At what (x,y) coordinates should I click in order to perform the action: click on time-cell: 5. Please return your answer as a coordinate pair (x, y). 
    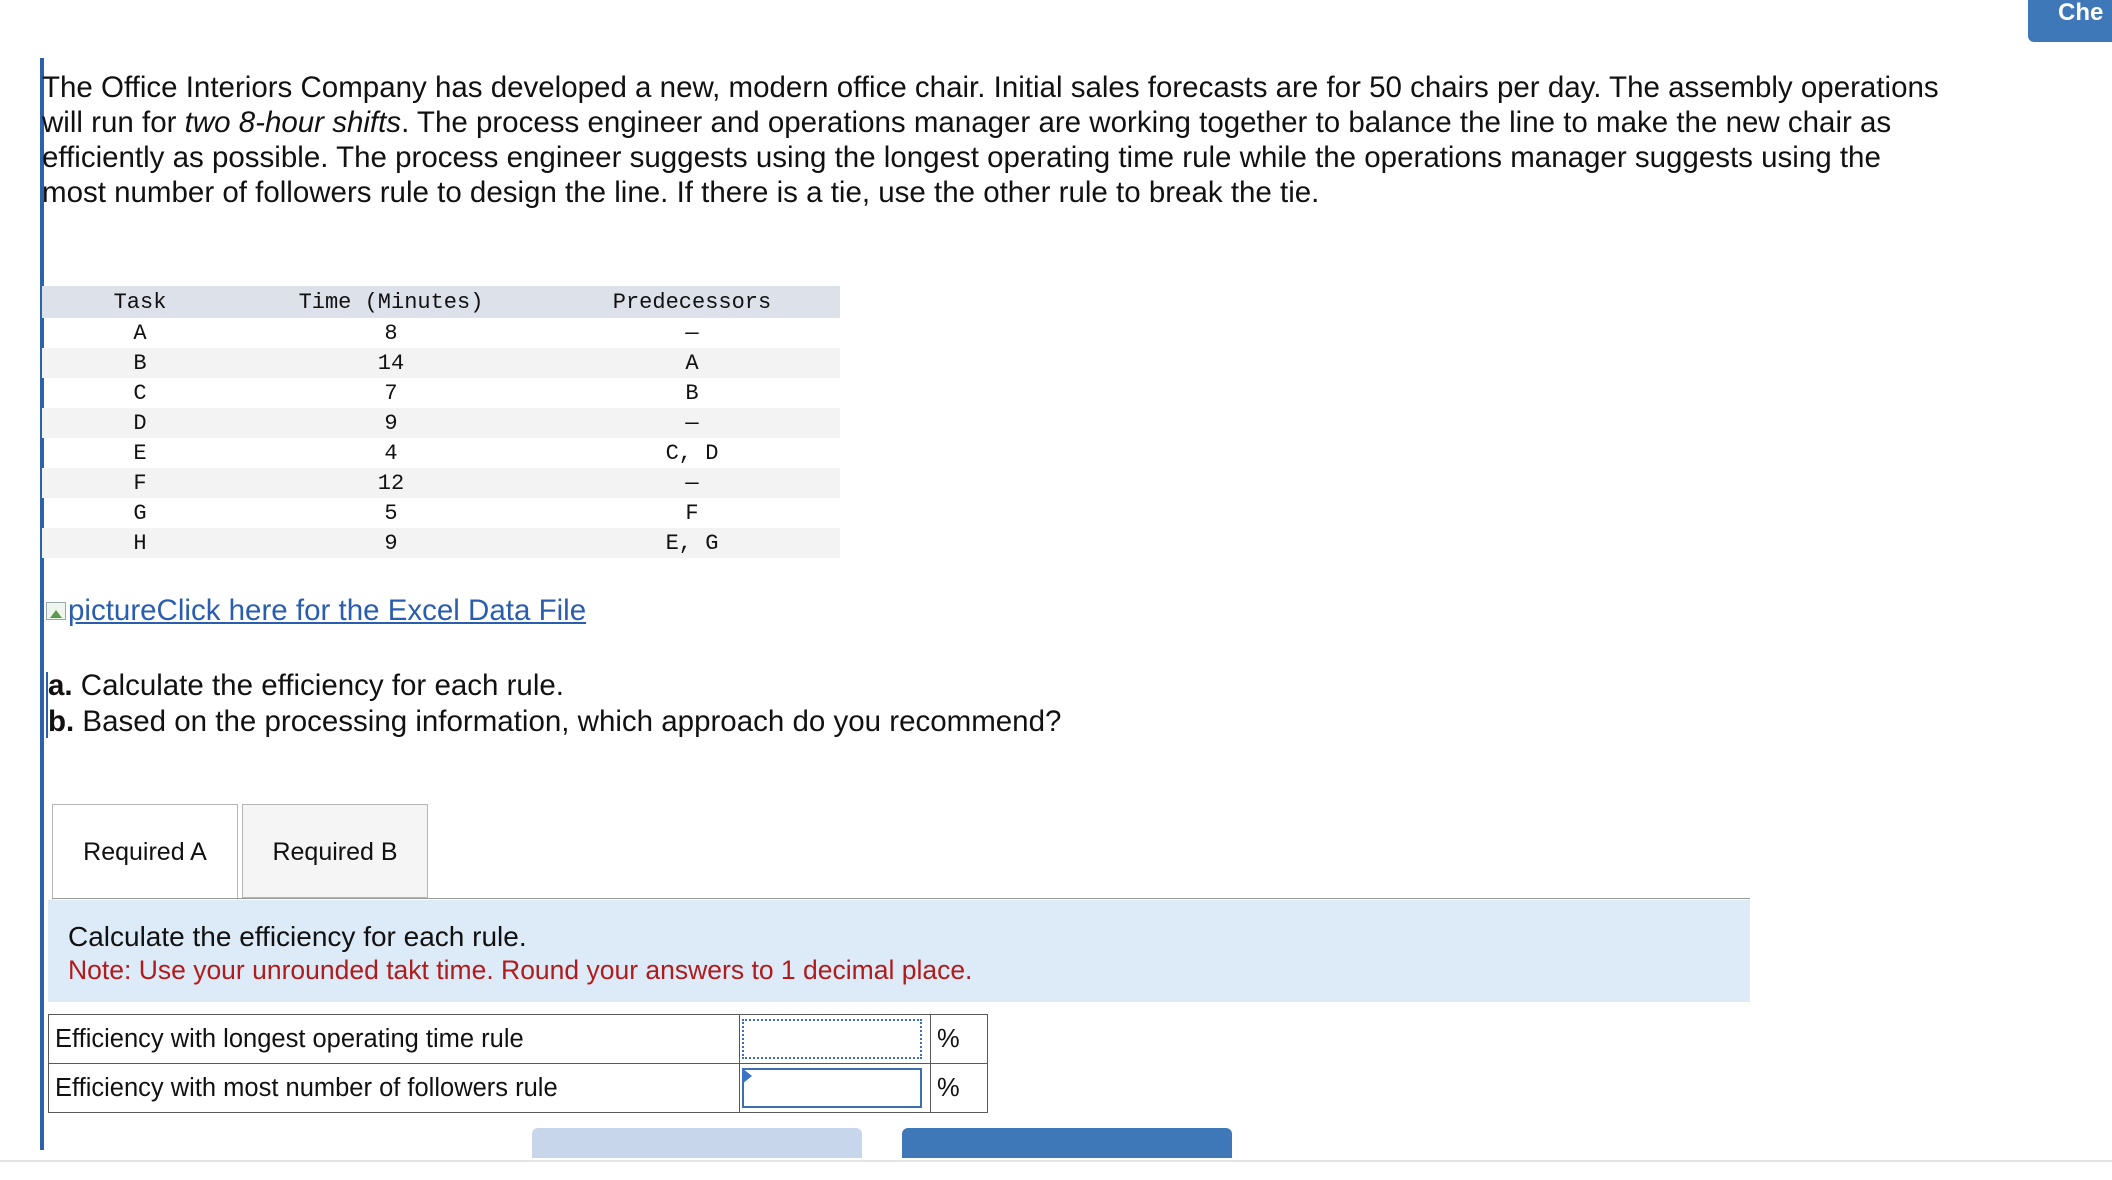
    Looking at the image, I should click on (391, 513).